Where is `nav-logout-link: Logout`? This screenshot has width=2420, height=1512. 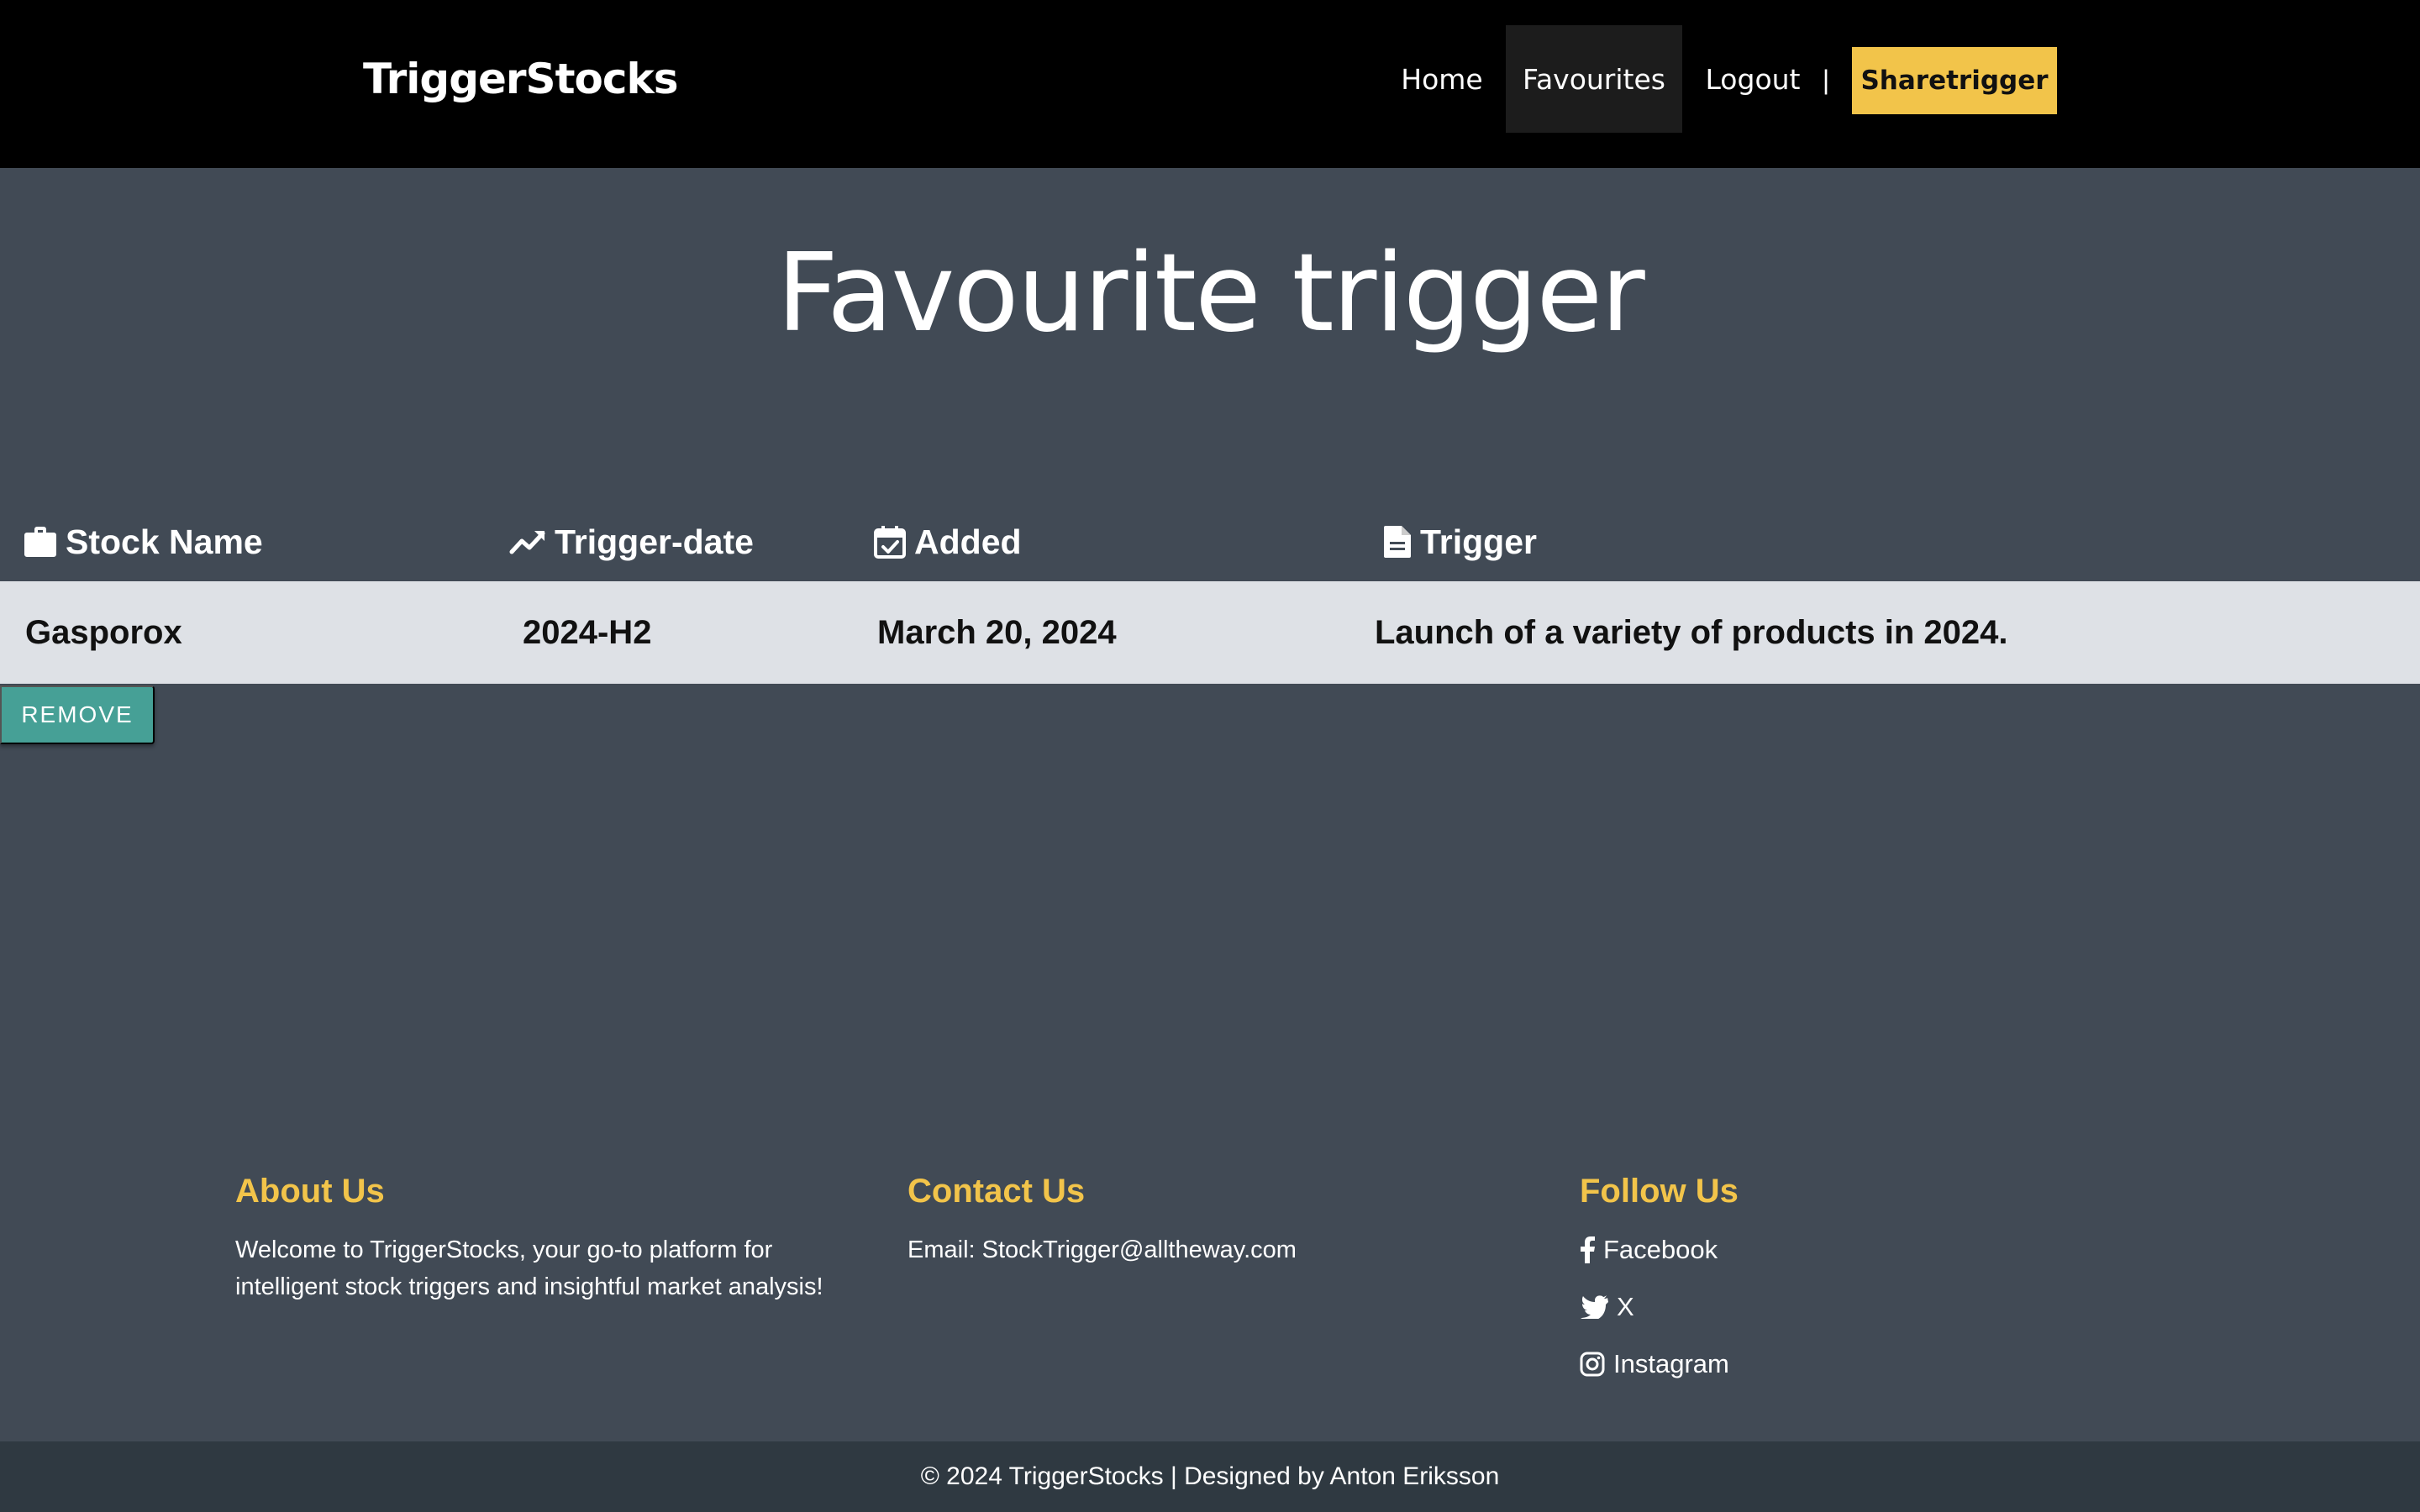 nav-logout-link: Logout is located at coordinates (1753, 79).